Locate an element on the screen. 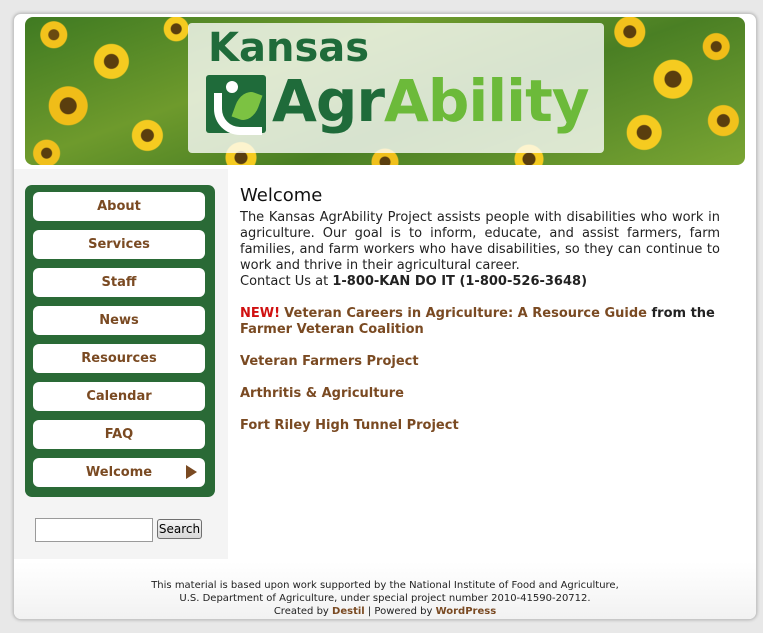 The height and width of the screenshot is (633, 763). nav-item-about: About is located at coordinates (119, 206).